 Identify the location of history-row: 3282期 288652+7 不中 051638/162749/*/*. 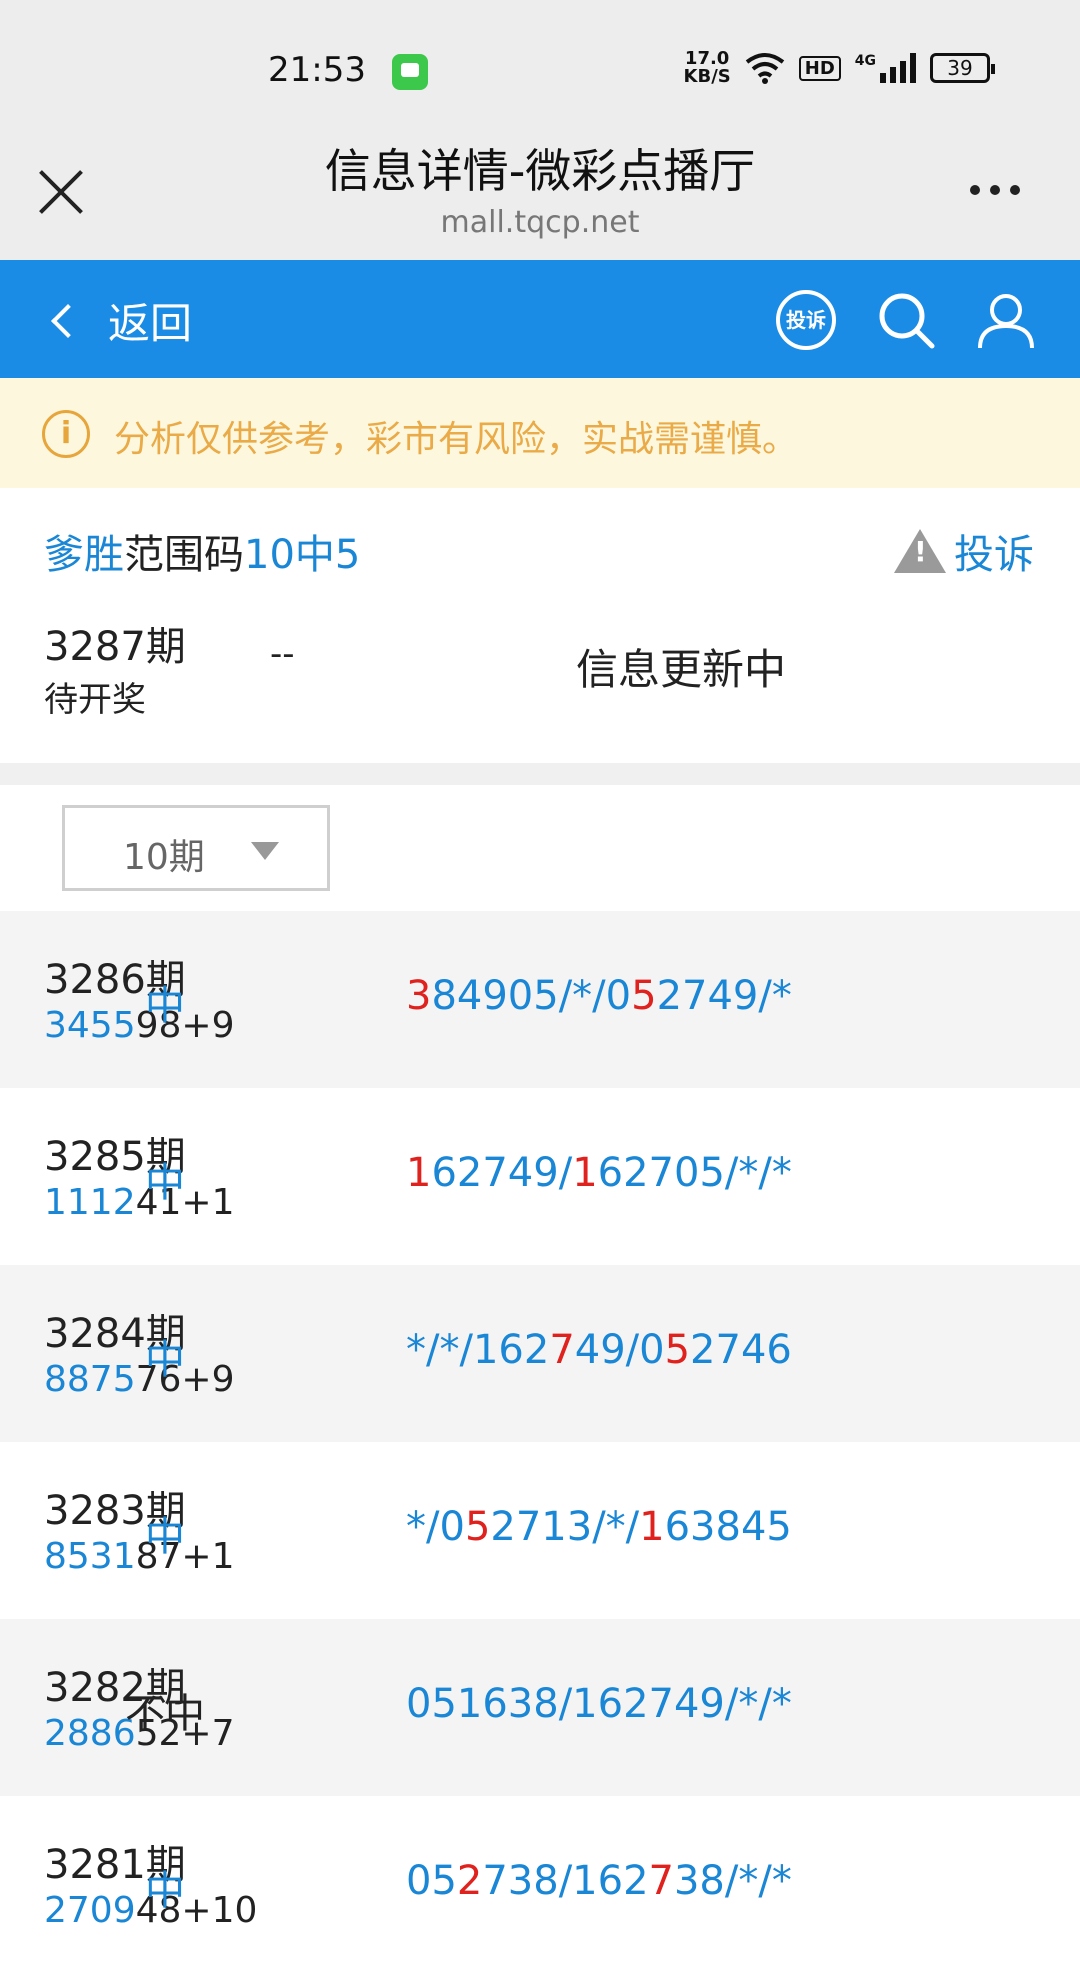
(540, 1707).